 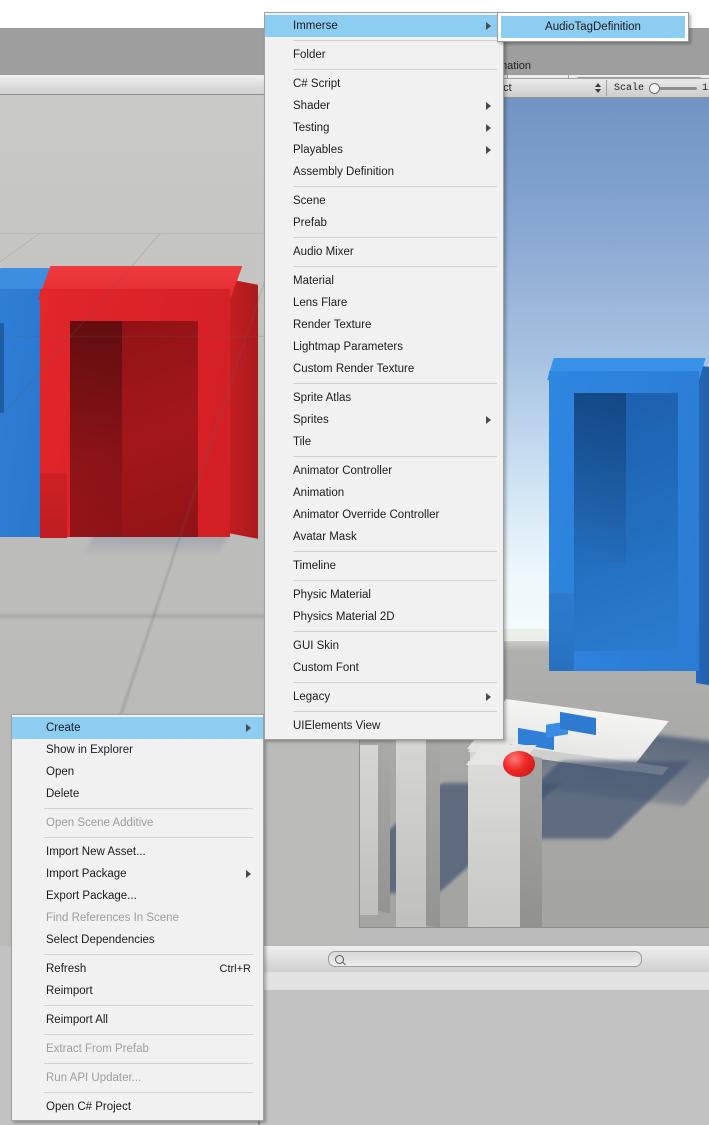 What do you see at coordinates (384, 566) in the screenshot?
I see `menu-item-timeline: Timeline` at bounding box center [384, 566].